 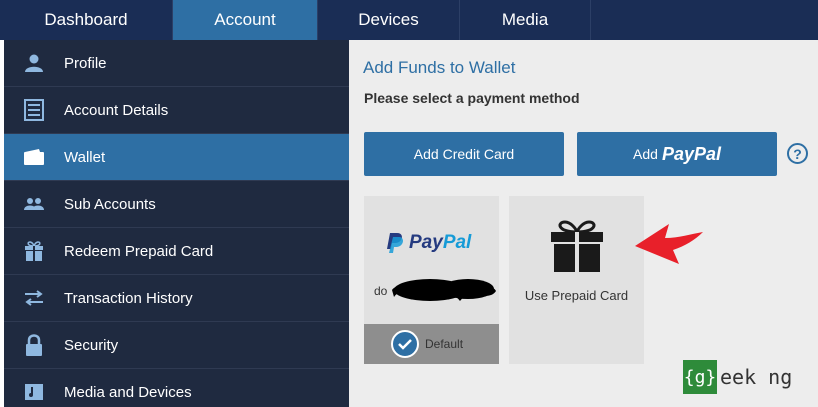 I want to click on swap-arrows-icon, so click(x=34, y=298).